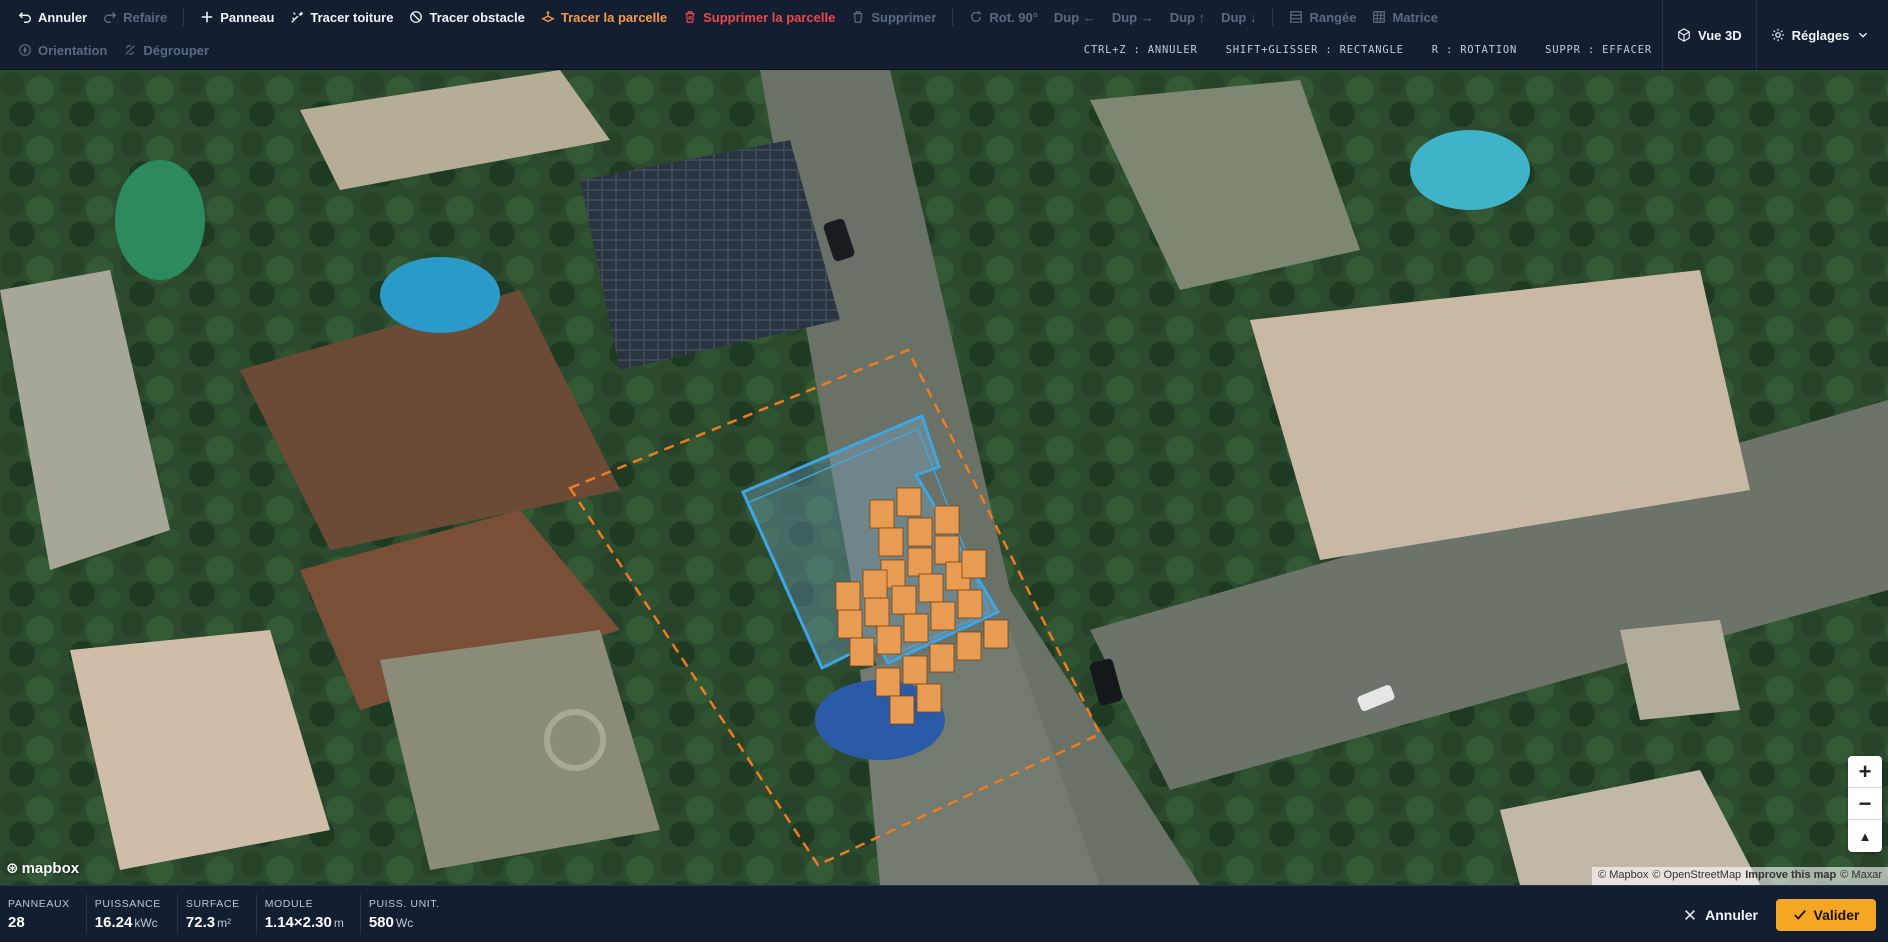 The height and width of the screenshot is (942, 1888). I want to click on stat-module: MODULE 1.14×2.30 m, so click(309, 914).